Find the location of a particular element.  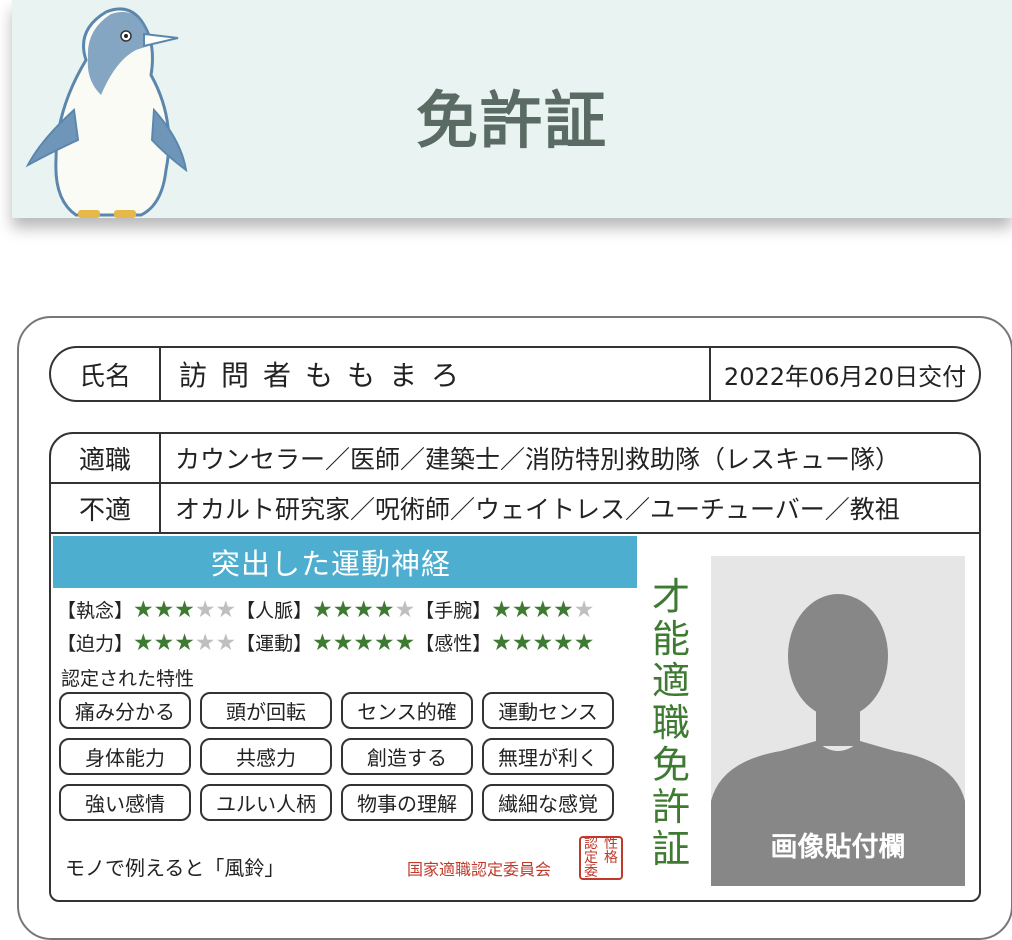

unsuitable-row: 不適 オカルト研究家／呪術師／ウェイトレス／ユーチューバー／教祖 is located at coordinates (515, 509).